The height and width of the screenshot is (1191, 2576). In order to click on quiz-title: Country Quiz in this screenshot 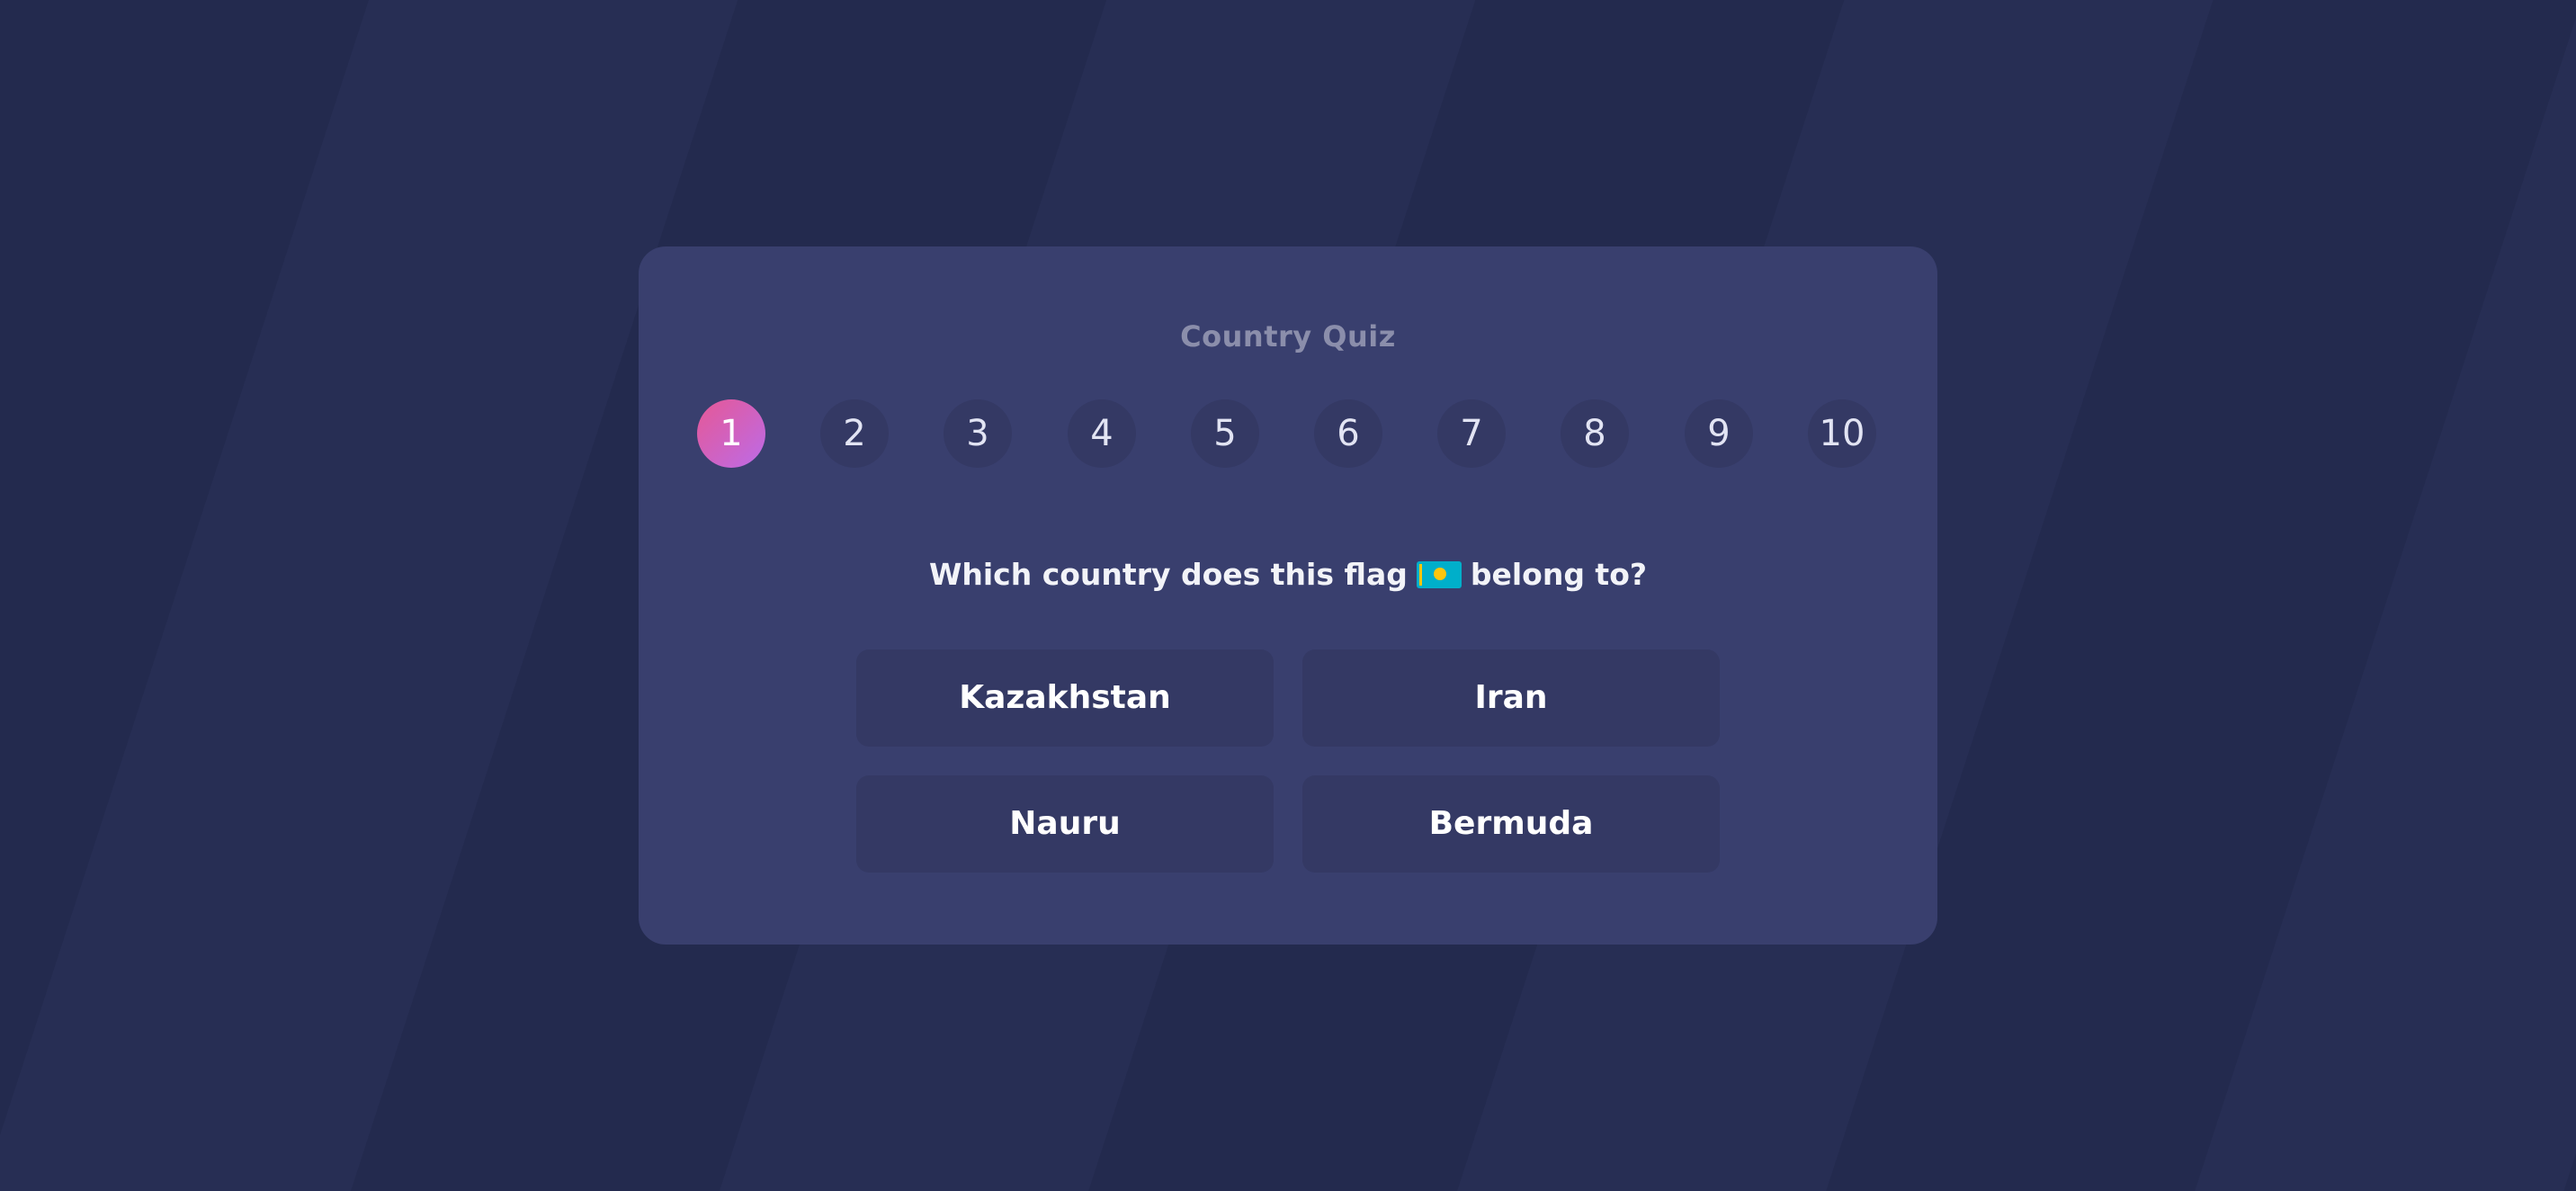, I will do `click(1288, 337)`.